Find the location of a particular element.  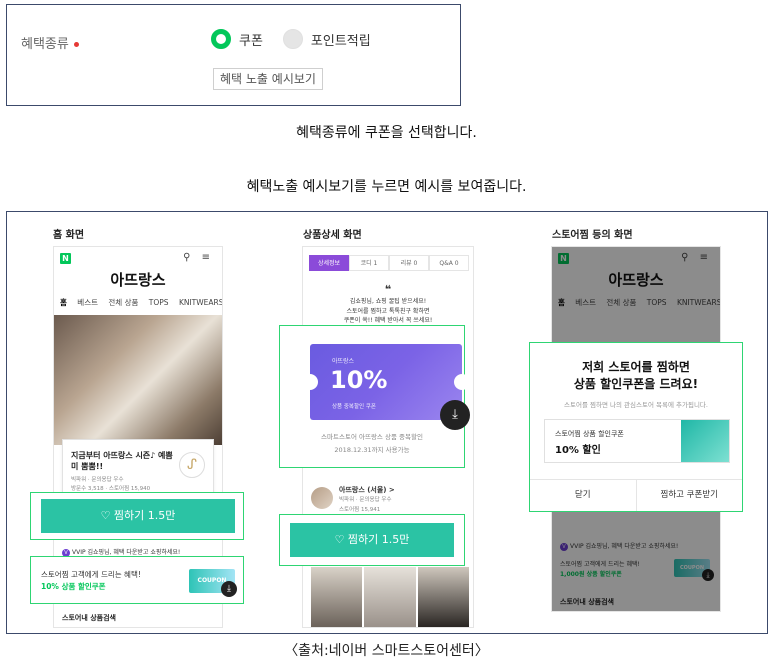

benefit-type-label: 혜택종류 is located at coordinates (50, 42).